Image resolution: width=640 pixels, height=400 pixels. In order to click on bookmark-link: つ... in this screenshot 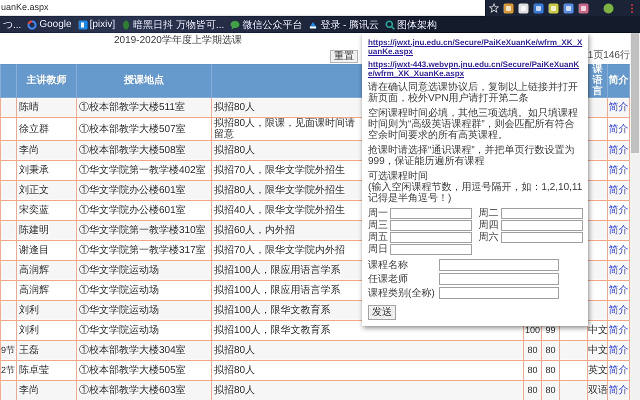, I will do `click(12, 25)`.